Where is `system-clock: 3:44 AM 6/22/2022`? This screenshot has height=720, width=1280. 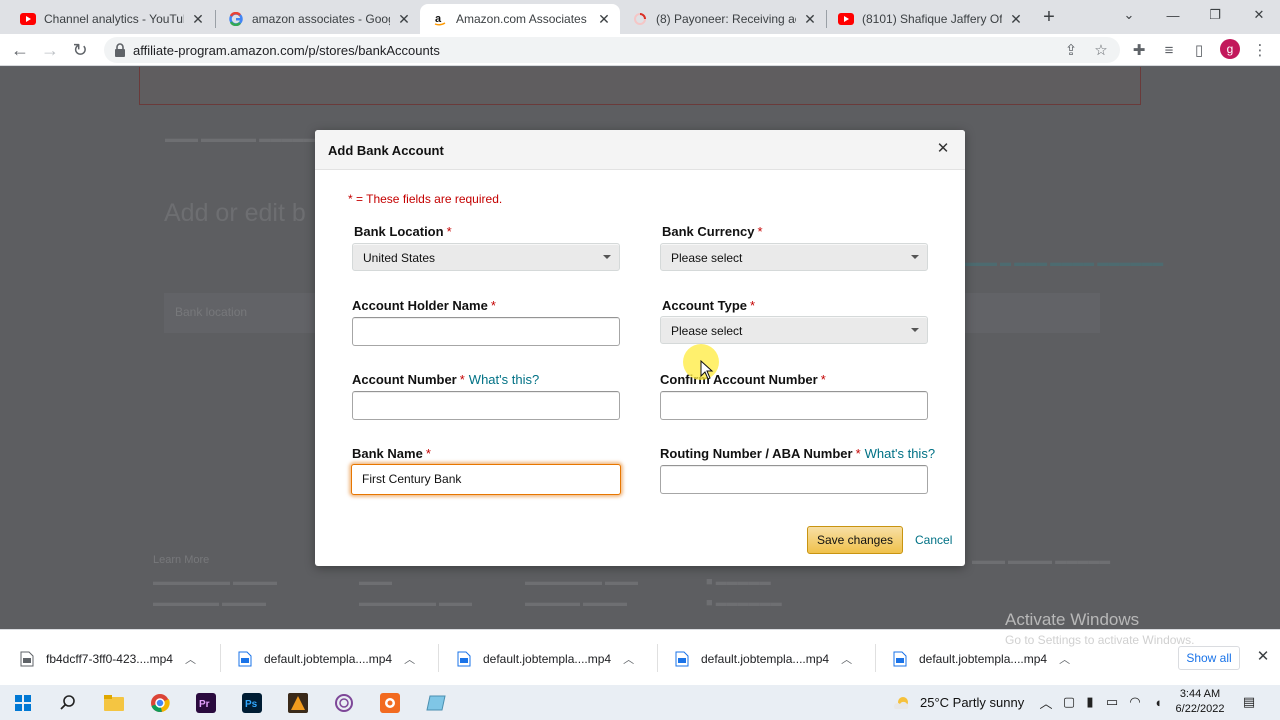
system-clock: 3:44 AM 6/22/2022 is located at coordinates (1200, 702).